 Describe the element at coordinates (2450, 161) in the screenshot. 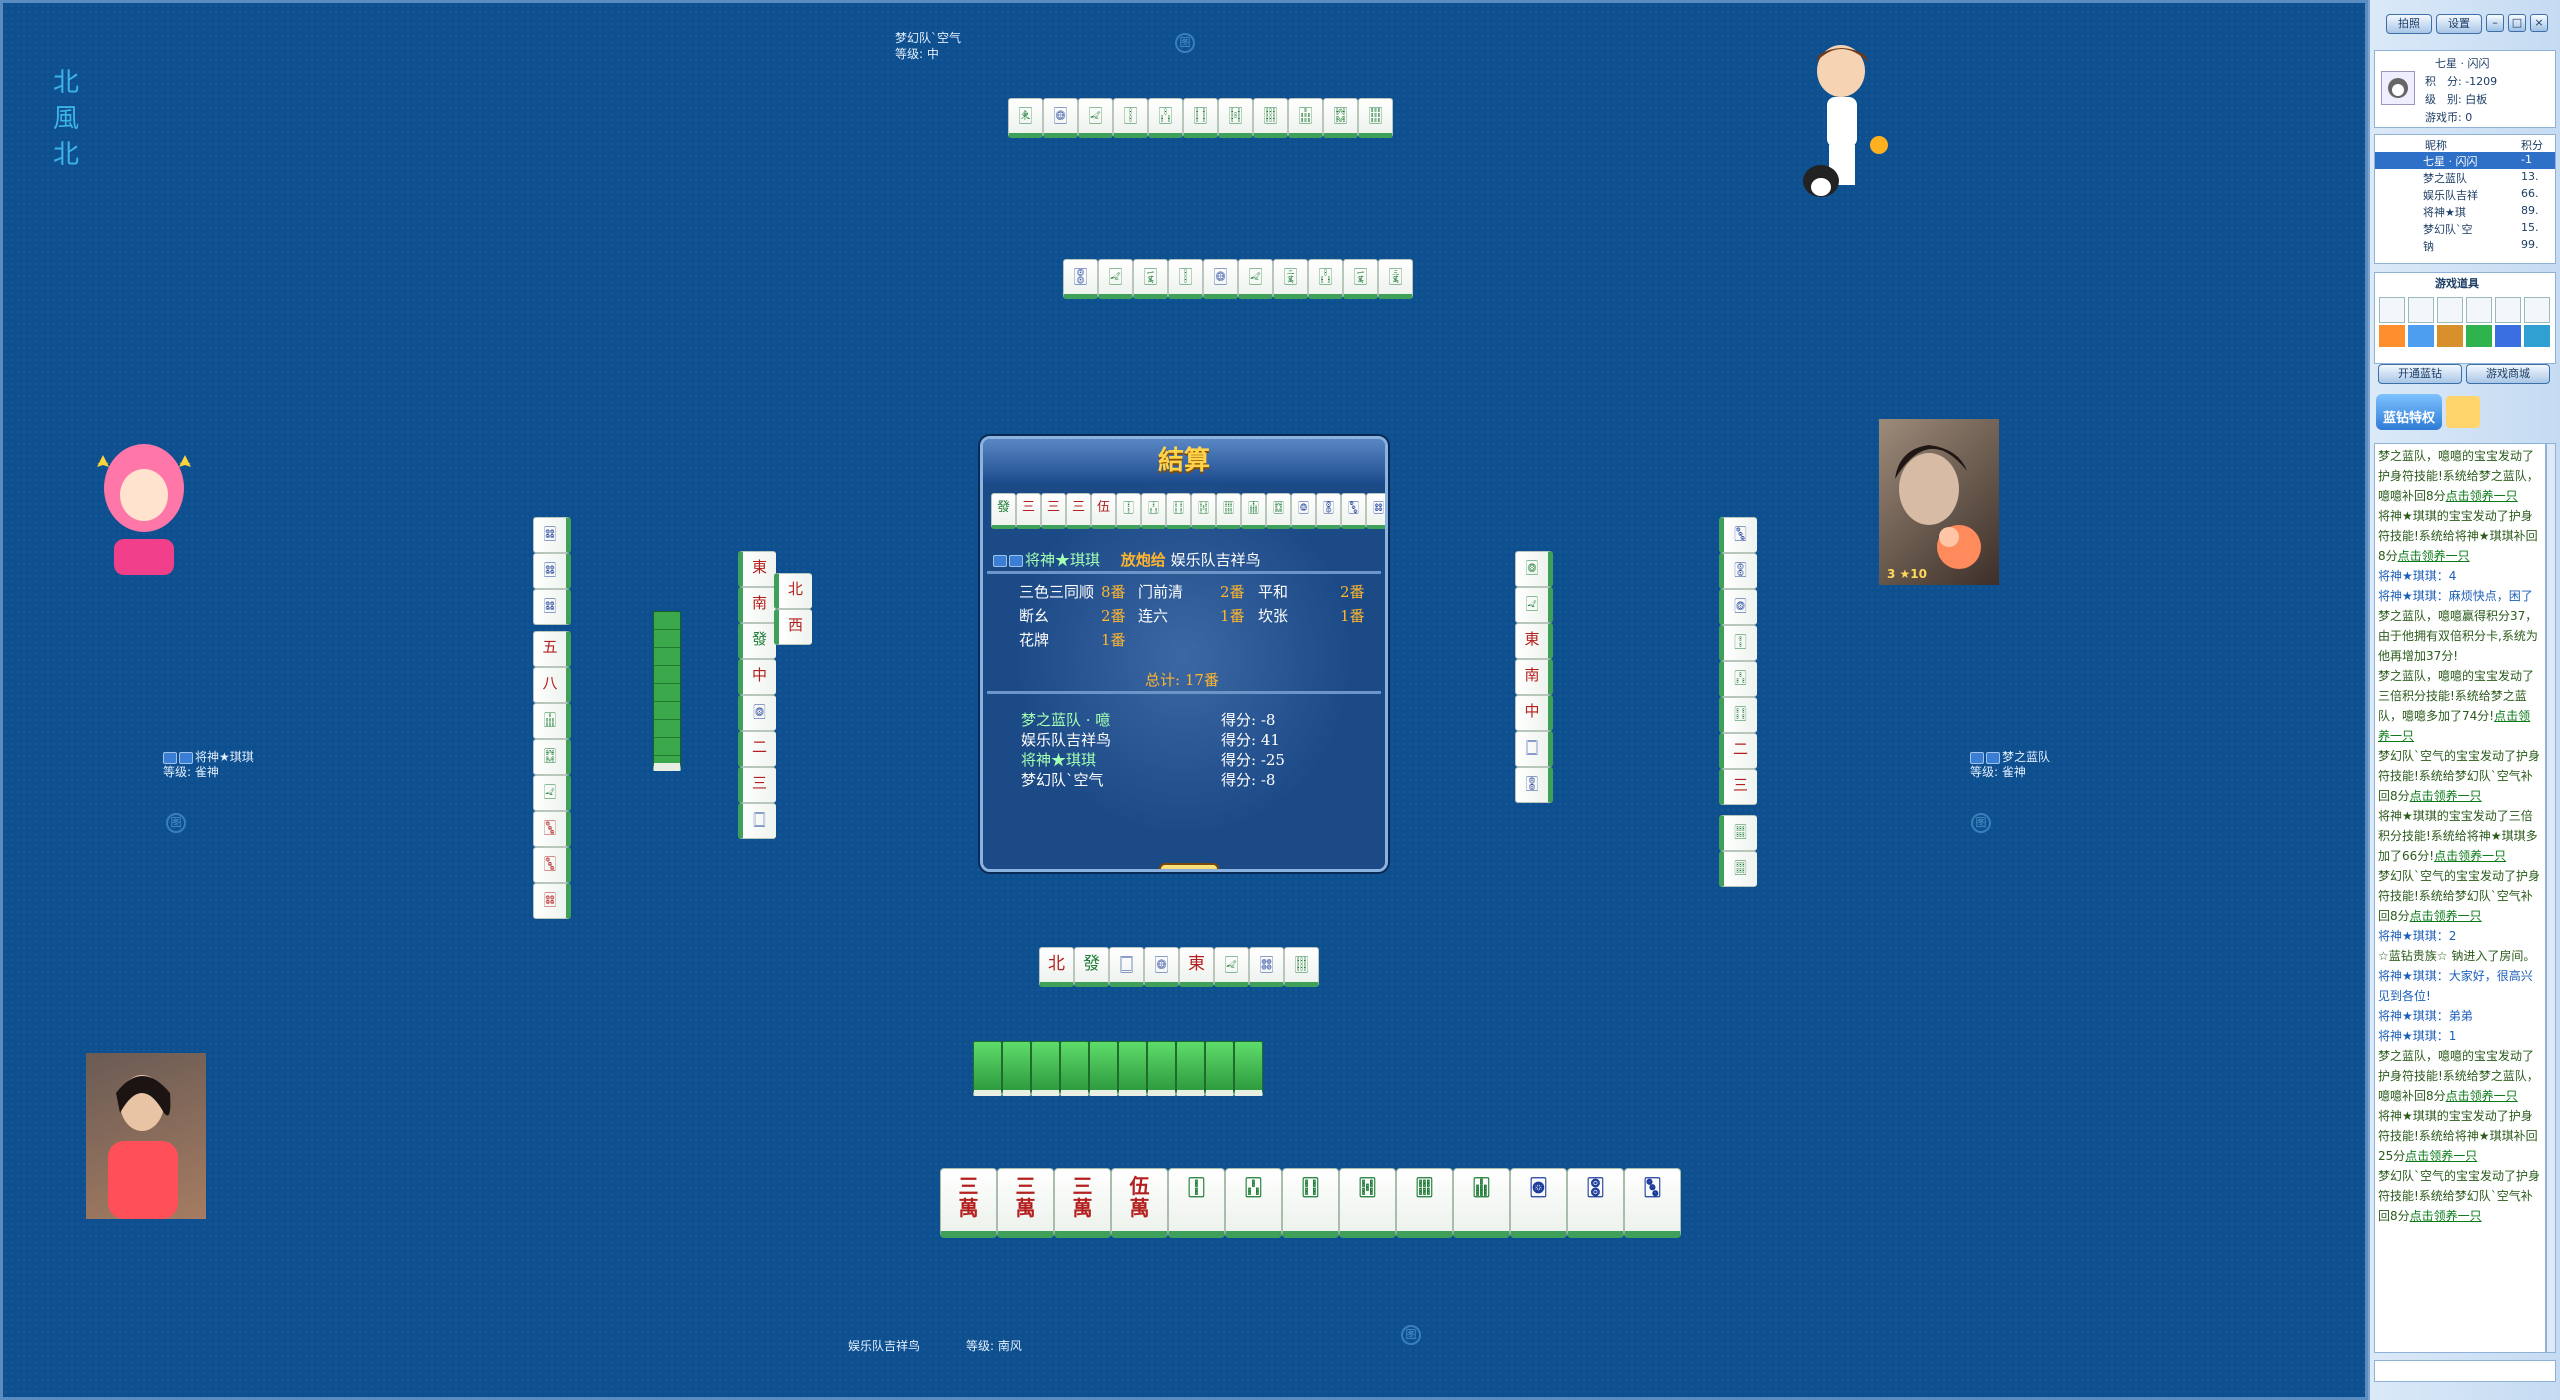

I see `player-list-name: 七星 · 闪闪` at that location.